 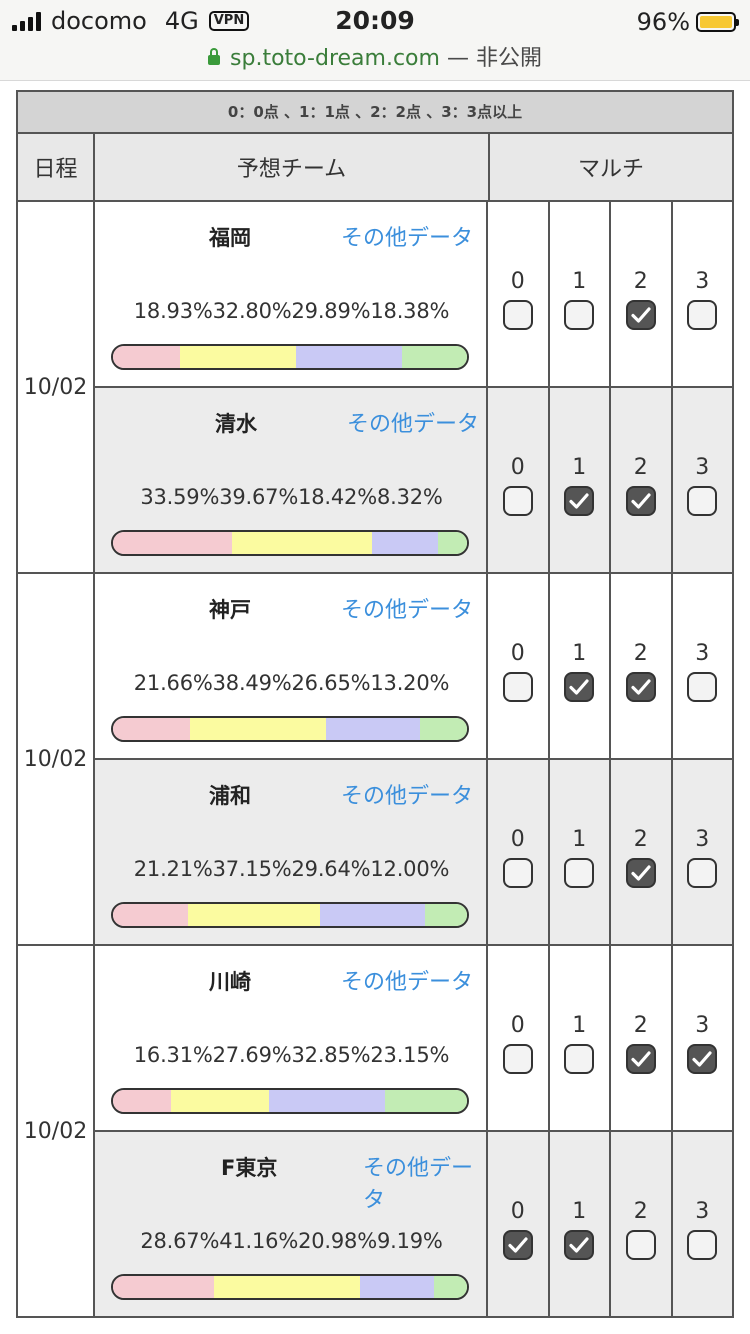 What do you see at coordinates (413, 666) in the screenshot?
I see `team-row: 神戸 その他データ 21.66%38.49%26.65%13.20% 0 1 2 3` at bounding box center [413, 666].